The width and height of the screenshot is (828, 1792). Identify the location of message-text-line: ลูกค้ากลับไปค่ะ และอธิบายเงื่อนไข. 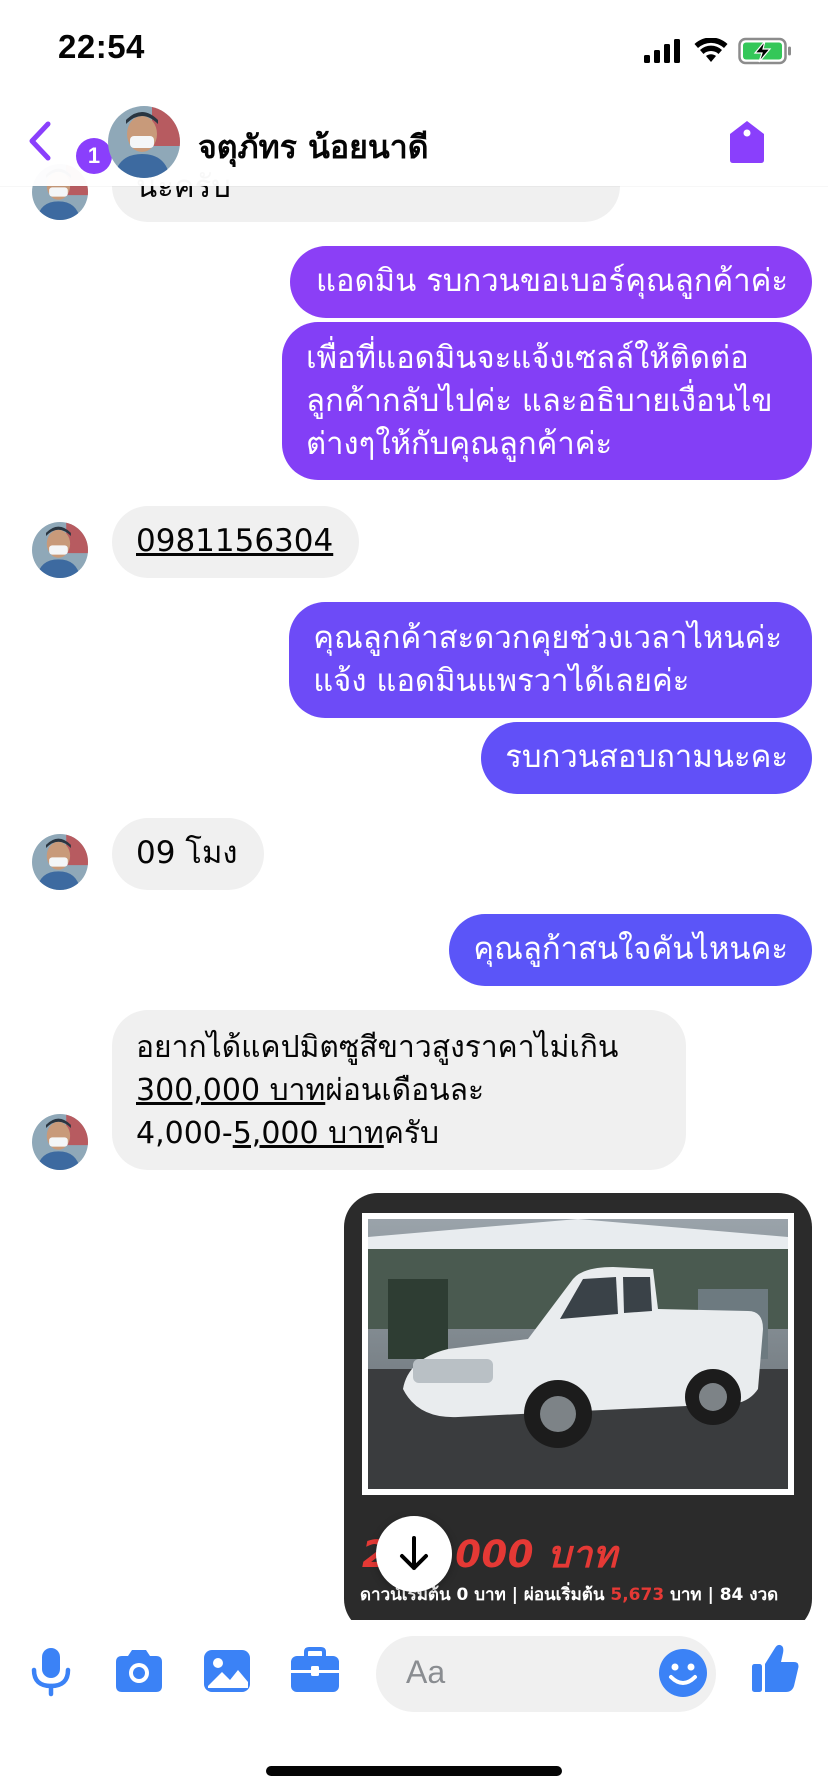
(539, 401).